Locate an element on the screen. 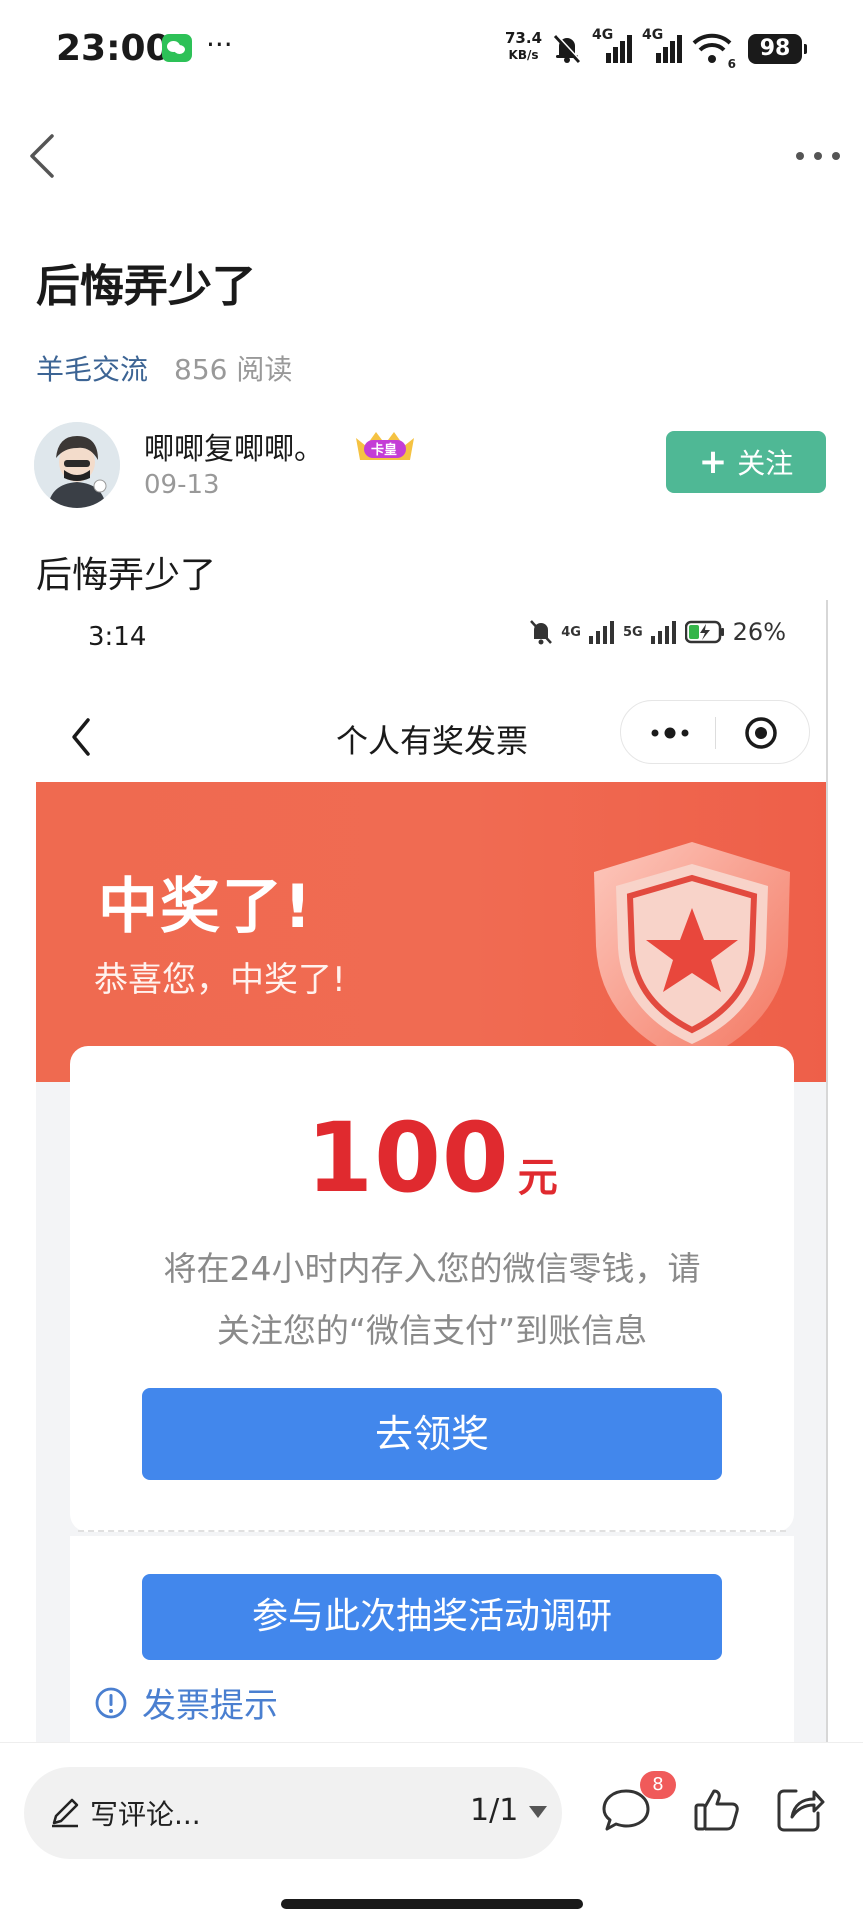 The width and height of the screenshot is (863, 1920). prize-title: 中奖了! is located at coordinates (206, 907).